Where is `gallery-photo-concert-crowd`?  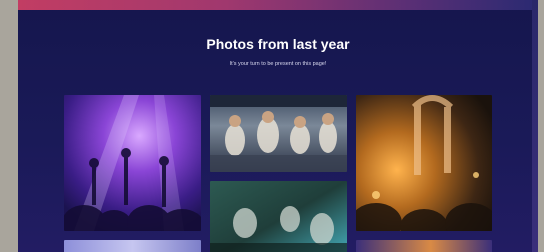 gallery-photo-concert-crowd is located at coordinates (132, 163).